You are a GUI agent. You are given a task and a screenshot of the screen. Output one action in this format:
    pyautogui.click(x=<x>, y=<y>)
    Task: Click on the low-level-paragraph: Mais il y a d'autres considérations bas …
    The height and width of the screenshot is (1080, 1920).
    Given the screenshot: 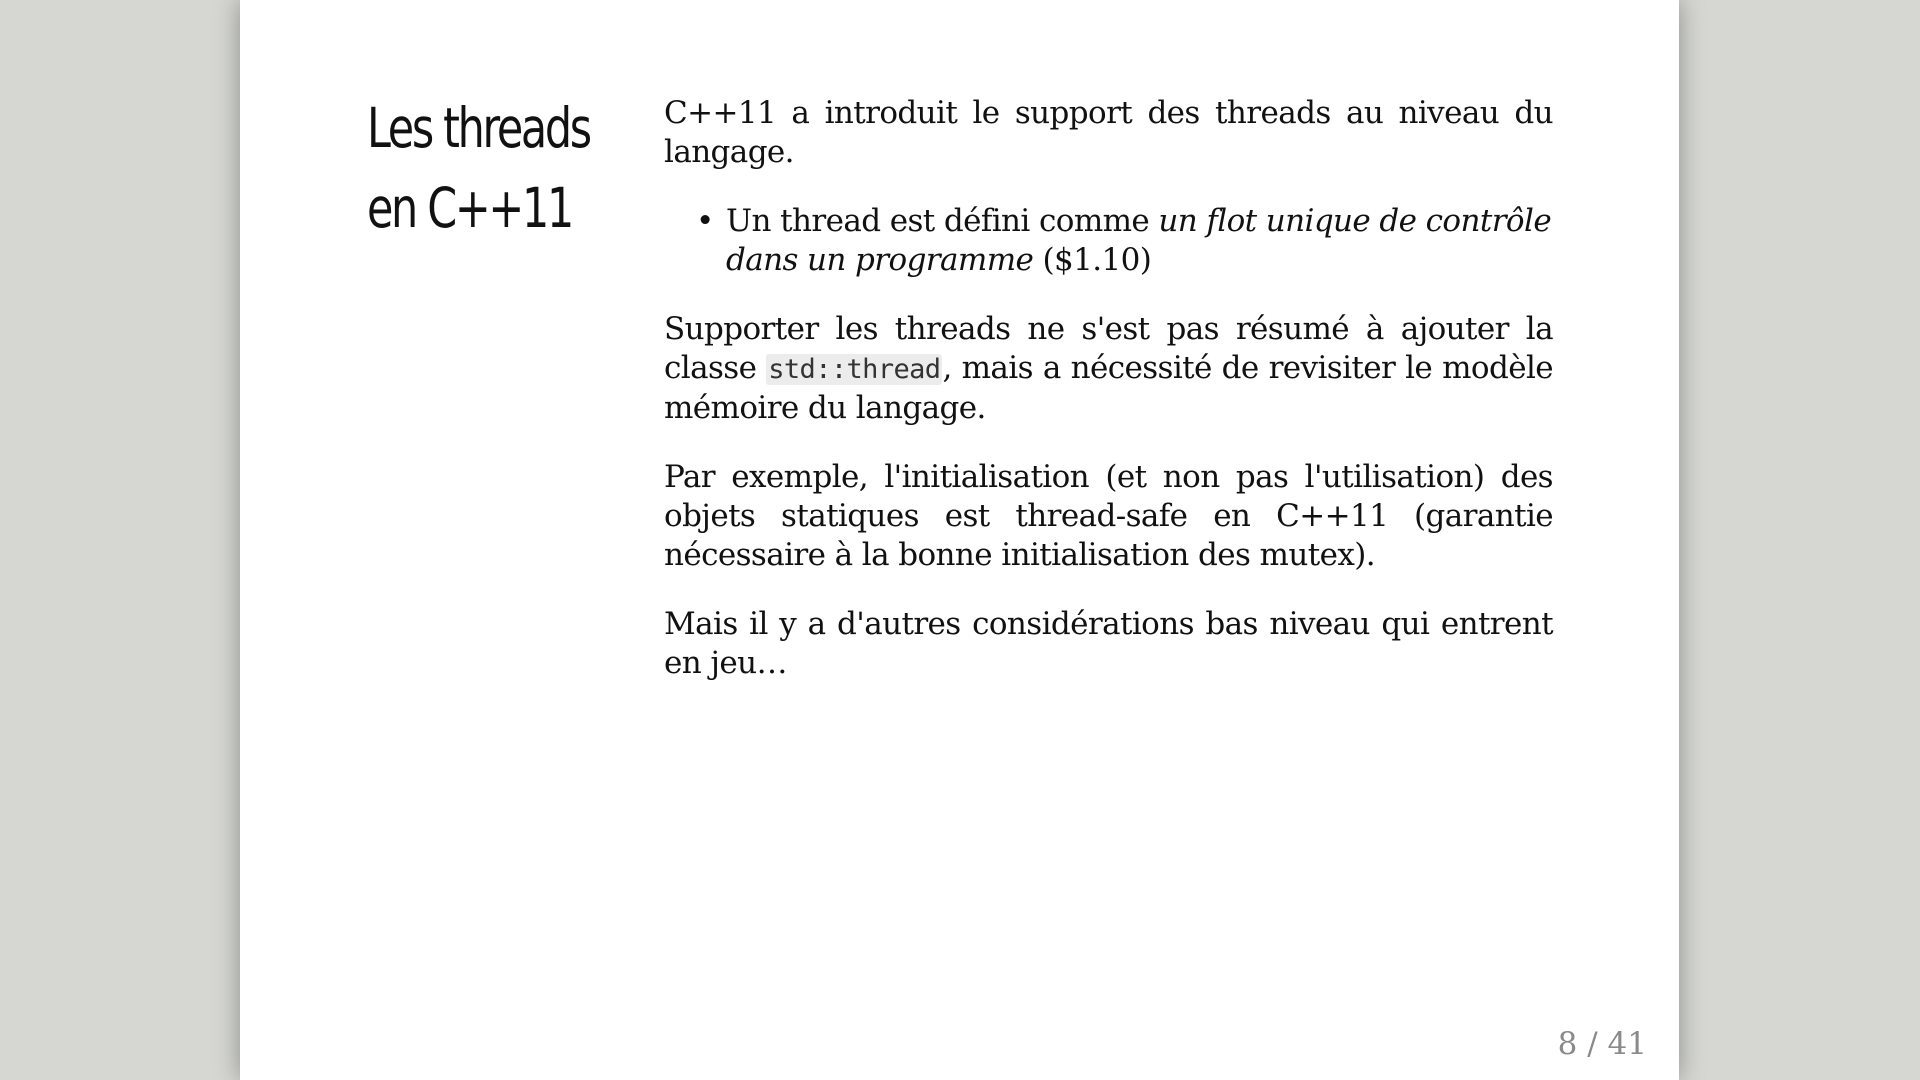 What is the action you would take?
    pyautogui.click(x=1109, y=643)
    